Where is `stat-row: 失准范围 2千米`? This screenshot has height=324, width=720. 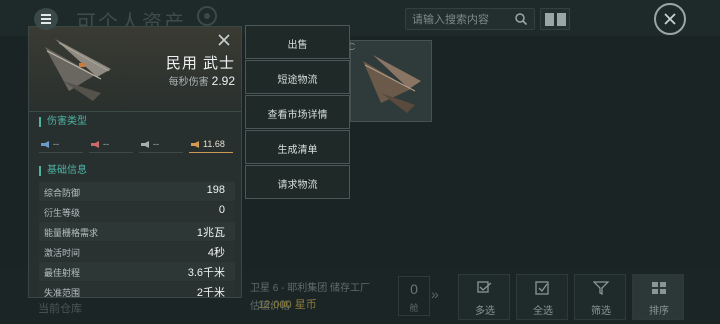 stat-row: 失准范围 2千米 is located at coordinates (137, 290).